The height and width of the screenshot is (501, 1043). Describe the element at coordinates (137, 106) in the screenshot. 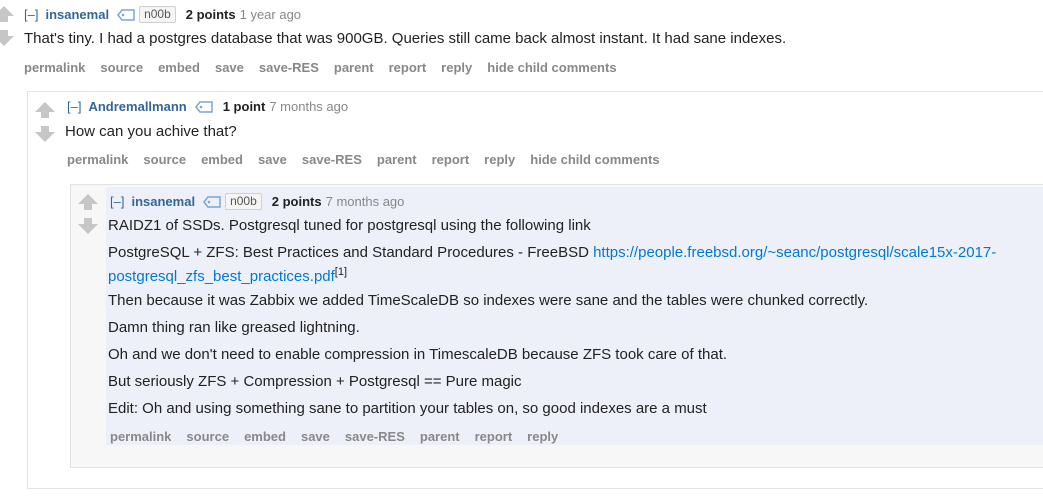

I see `author-link: Andremallmann` at that location.